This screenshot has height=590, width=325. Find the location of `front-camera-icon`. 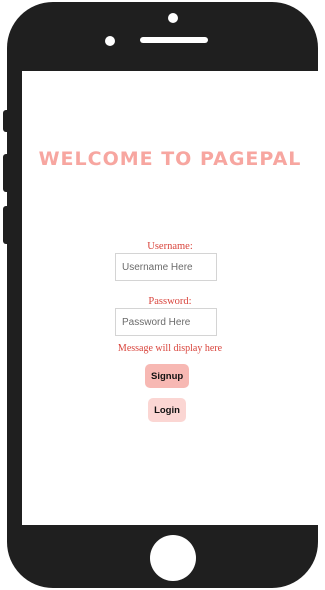

front-camera-icon is located at coordinates (110, 41).